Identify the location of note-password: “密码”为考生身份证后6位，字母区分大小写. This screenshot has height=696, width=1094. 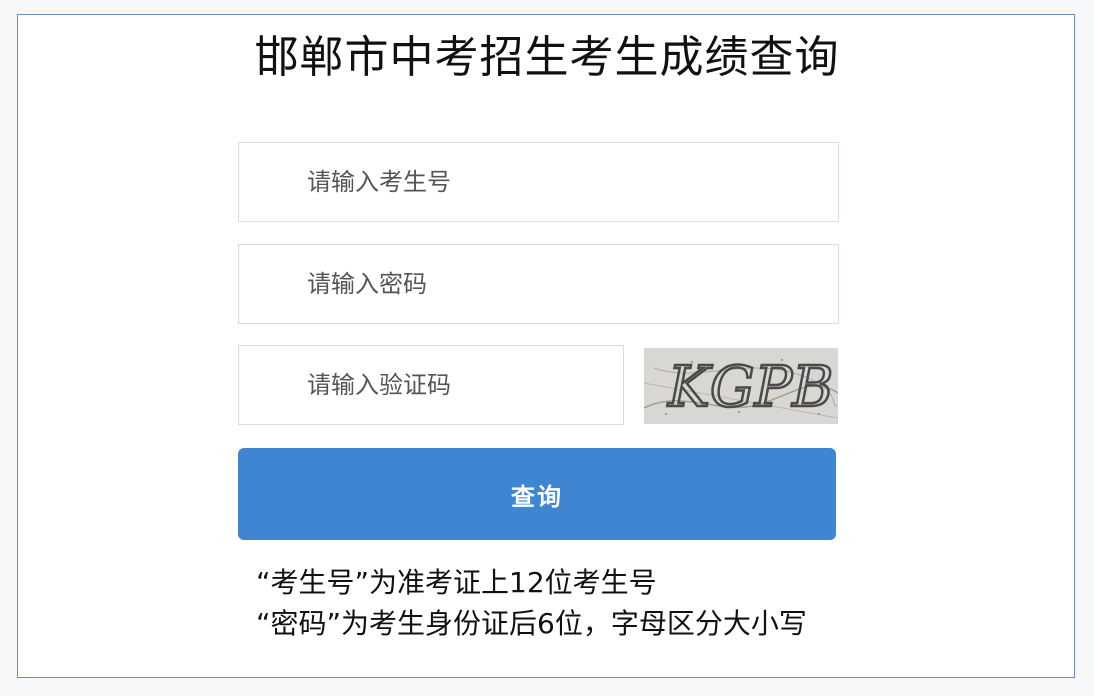
(531, 623).